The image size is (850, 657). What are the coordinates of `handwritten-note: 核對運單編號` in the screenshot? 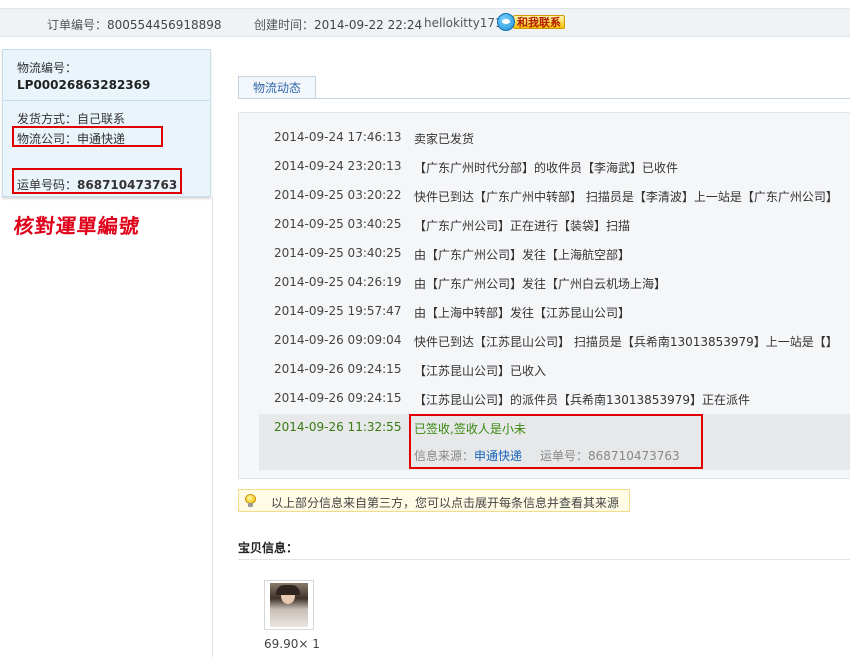 It's located at (77, 226).